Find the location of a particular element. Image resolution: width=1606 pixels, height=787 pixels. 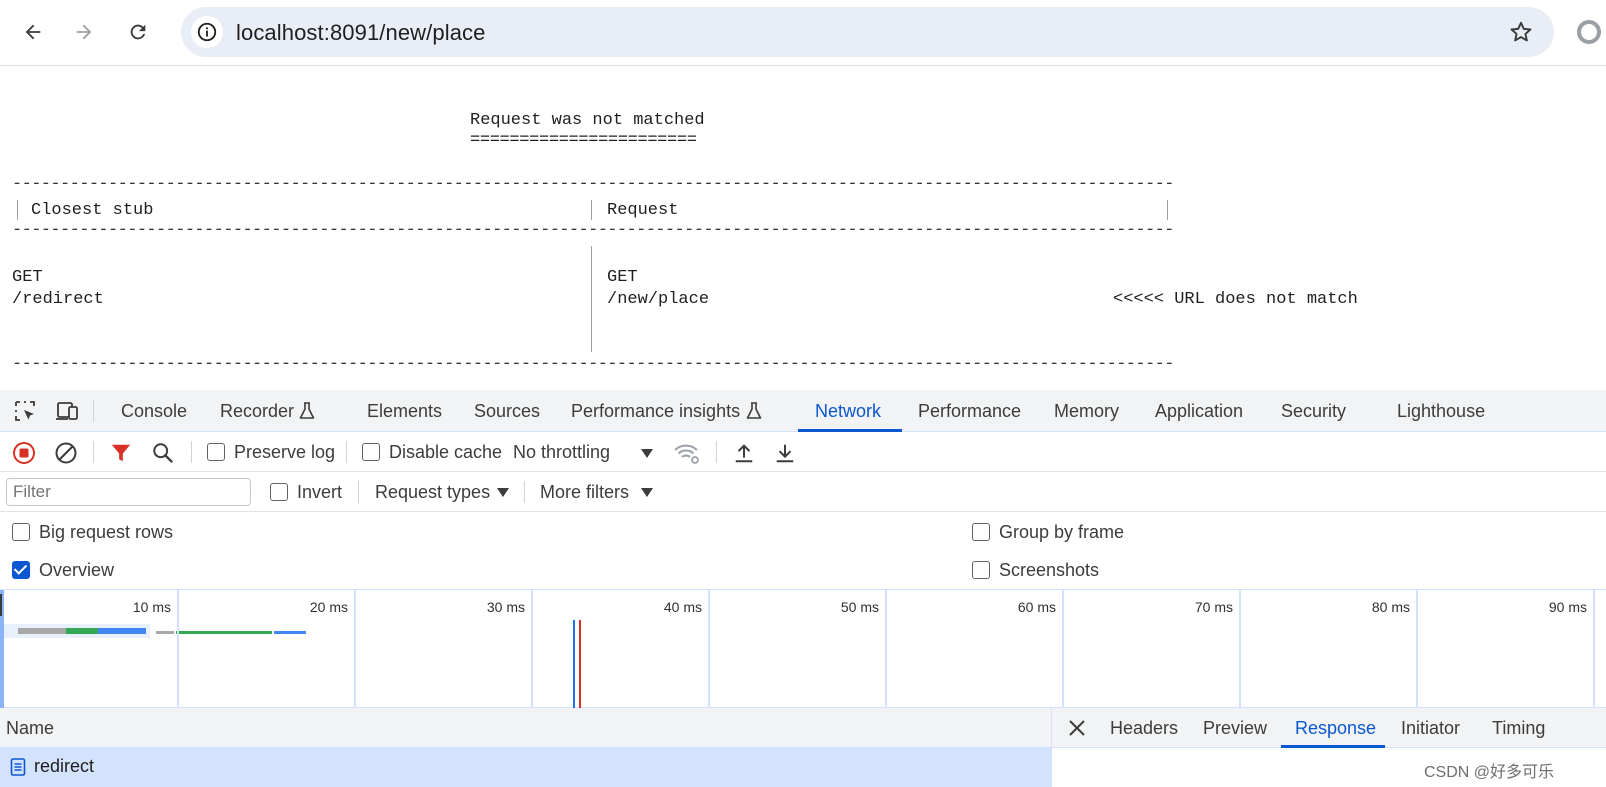

big-request-rows-checkbox is located at coordinates (21, 532).